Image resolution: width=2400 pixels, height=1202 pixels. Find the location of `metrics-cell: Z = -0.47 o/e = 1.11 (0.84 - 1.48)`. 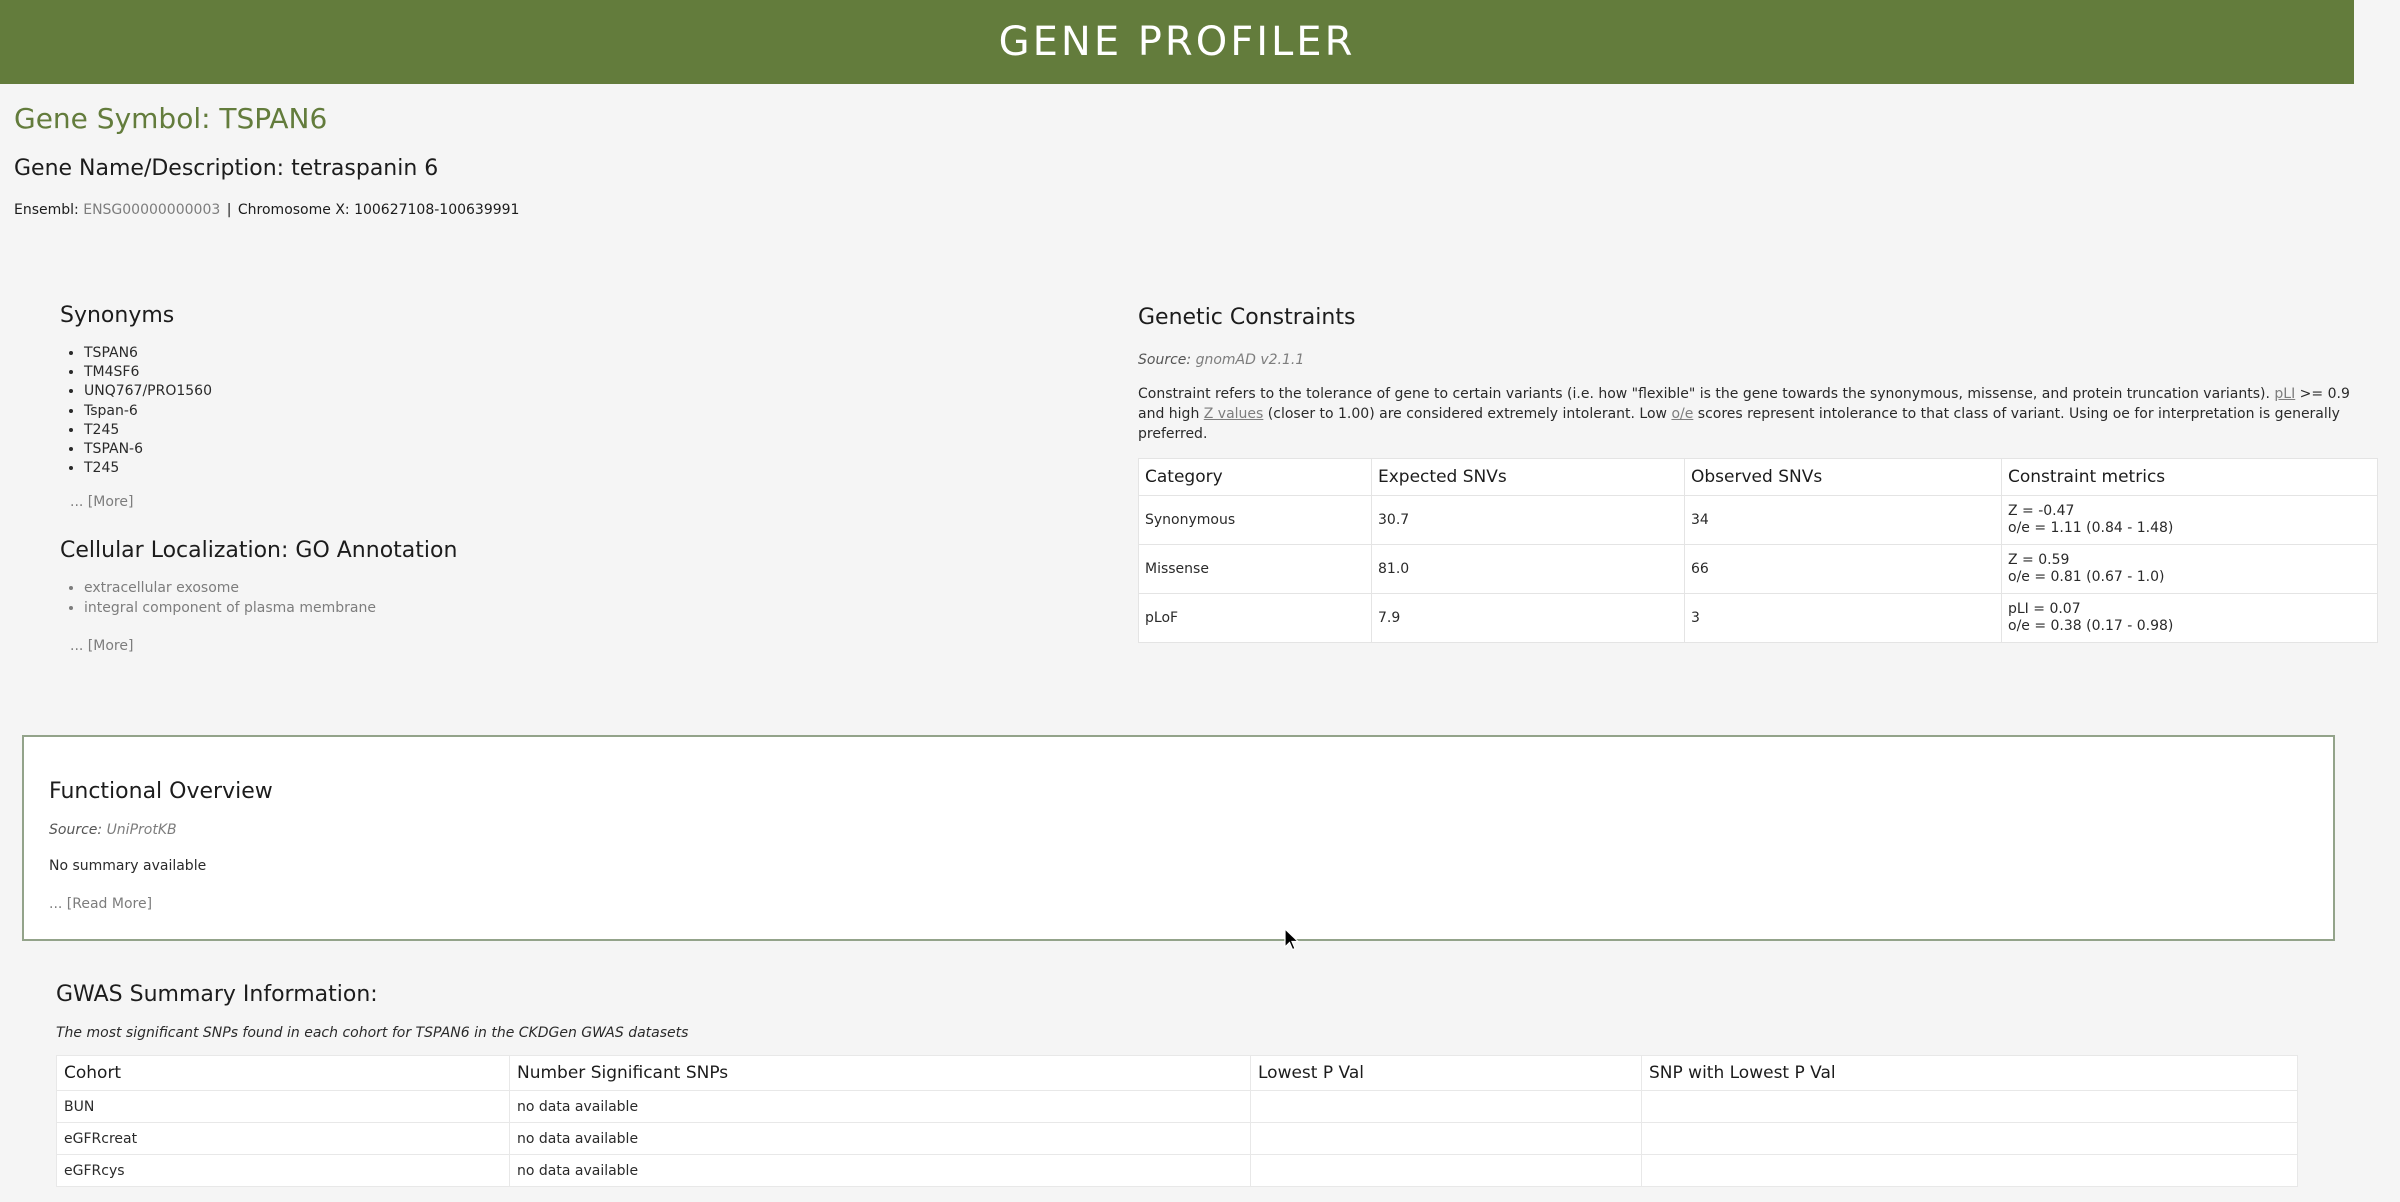

metrics-cell: Z = -0.47 o/e = 1.11 (0.84 - 1.48) is located at coordinates (2189, 520).